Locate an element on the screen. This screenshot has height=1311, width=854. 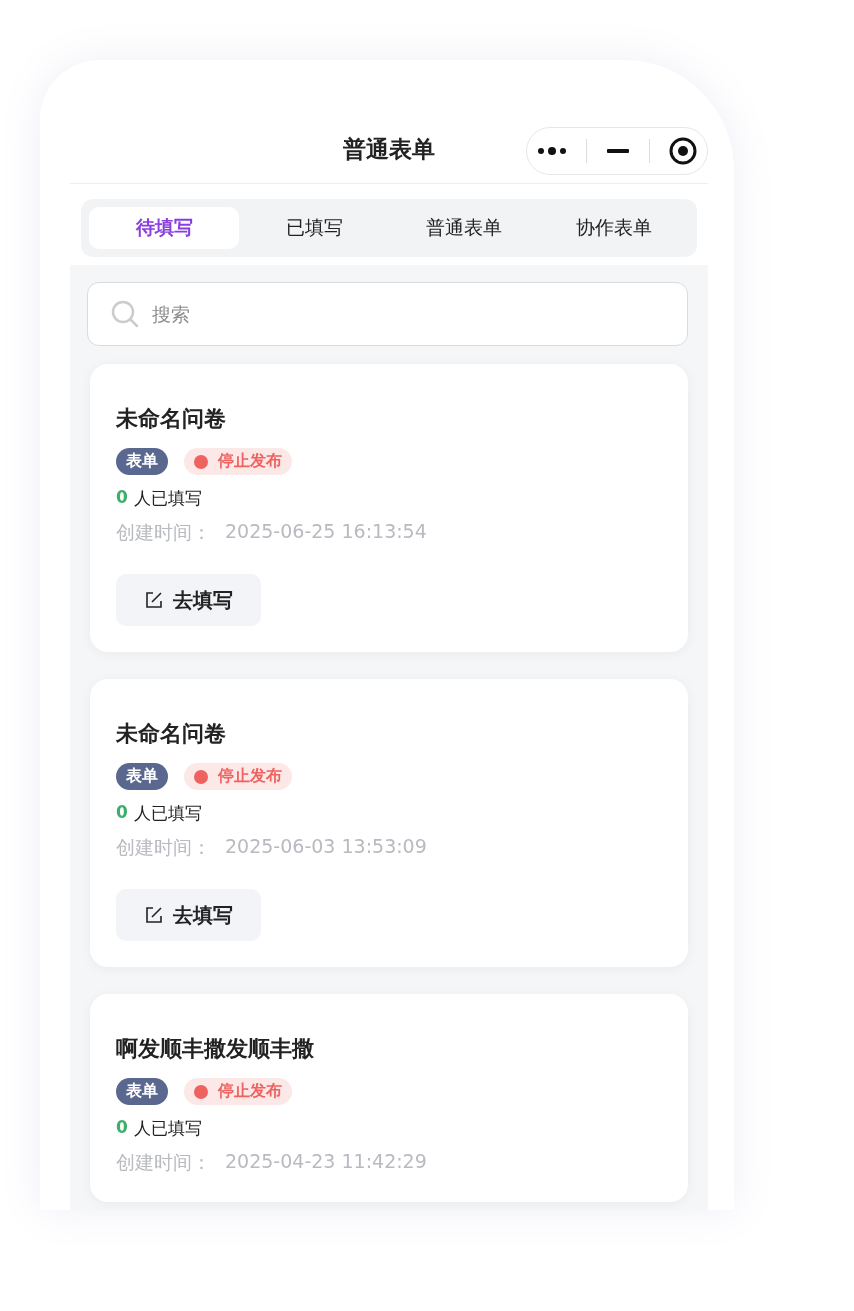
more-icon is located at coordinates (551, 151).